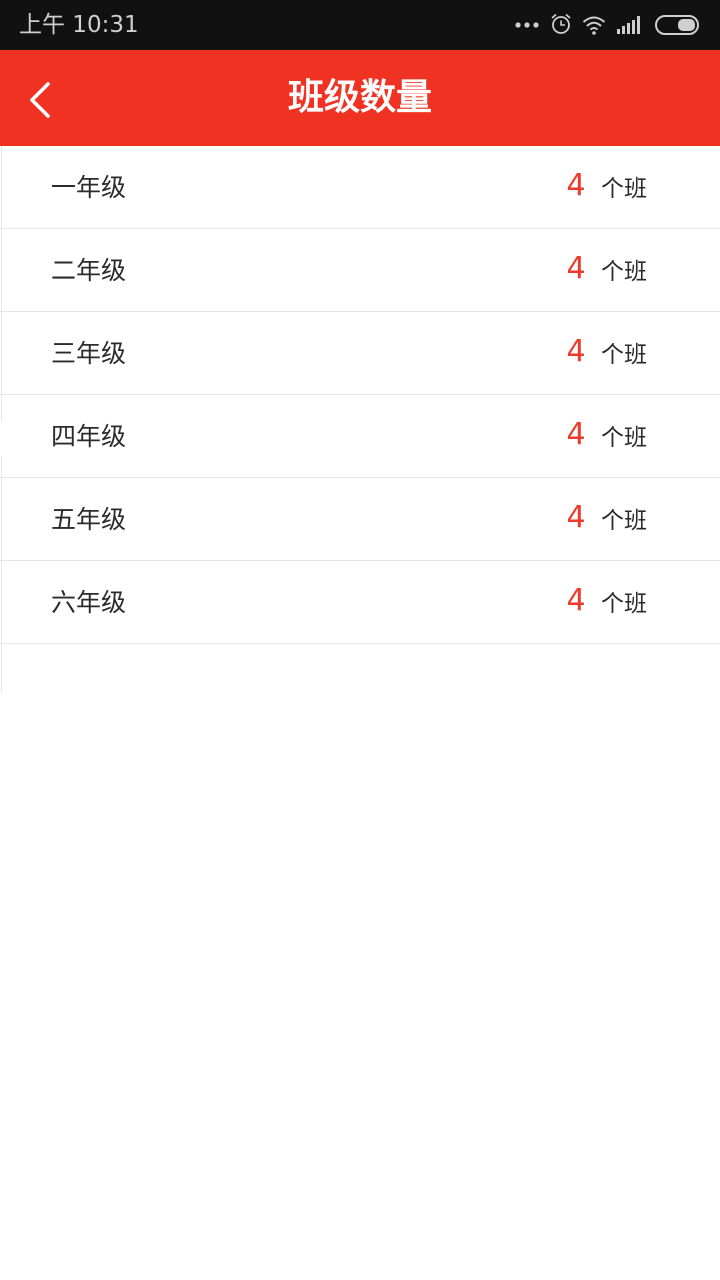  Describe the element at coordinates (360, 187) in the screenshot. I see `grade-row-1: 一年级 4 个班` at that location.